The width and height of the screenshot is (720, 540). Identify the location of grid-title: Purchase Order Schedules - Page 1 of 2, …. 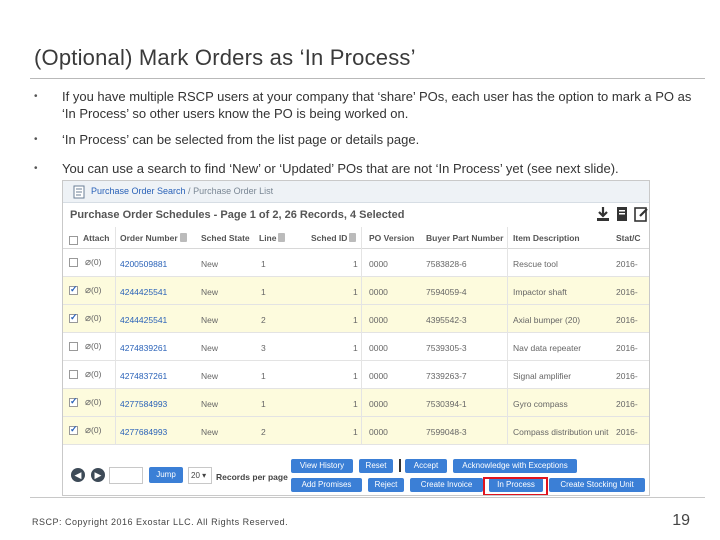
(237, 215).